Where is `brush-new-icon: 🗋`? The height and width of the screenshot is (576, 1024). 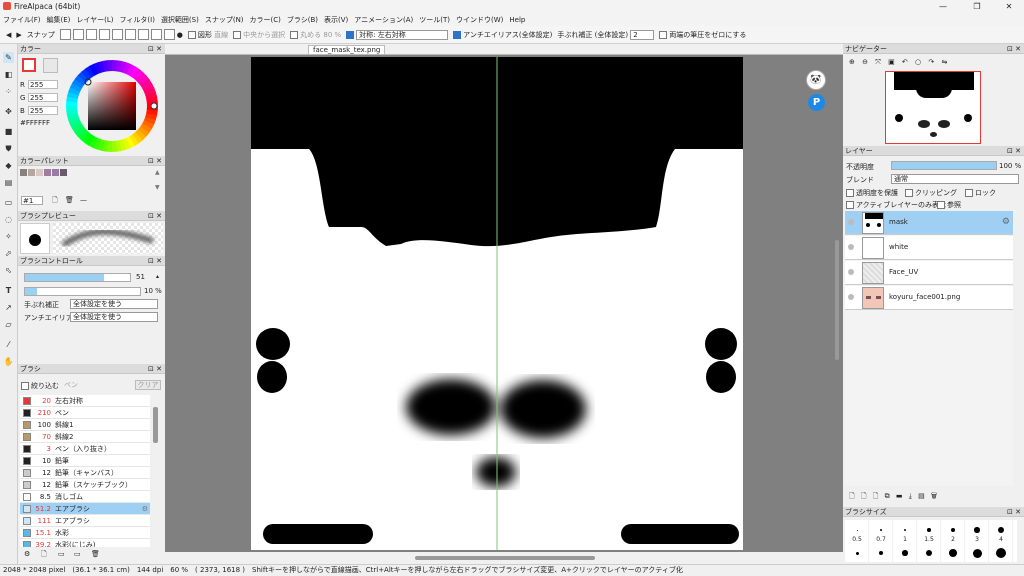 brush-new-icon: 🗋 is located at coordinates (44, 555).